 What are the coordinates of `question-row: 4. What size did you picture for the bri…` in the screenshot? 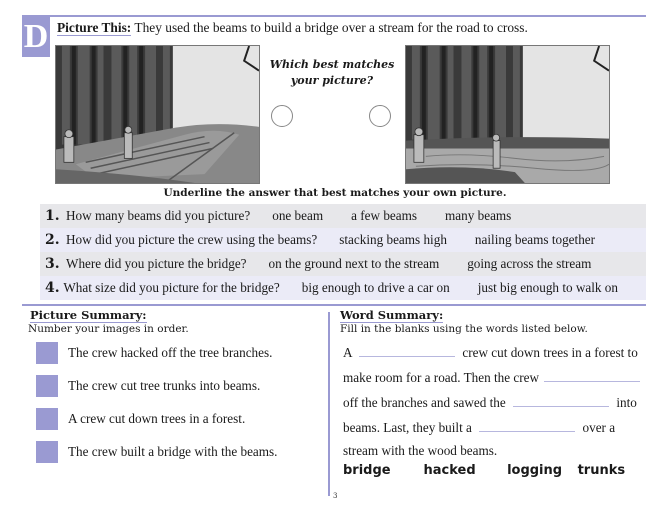 It's located at (343, 288).